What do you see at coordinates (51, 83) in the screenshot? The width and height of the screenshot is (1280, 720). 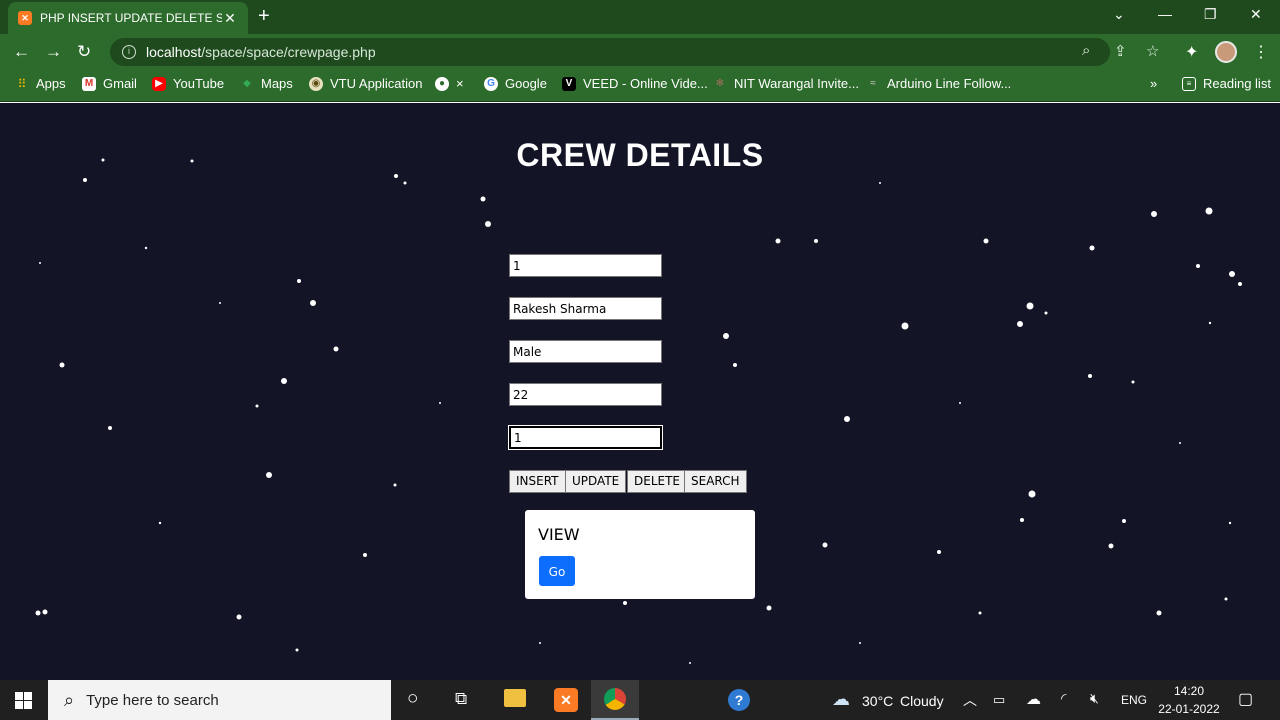 I see `bookmark-label: Apps` at bounding box center [51, 83].